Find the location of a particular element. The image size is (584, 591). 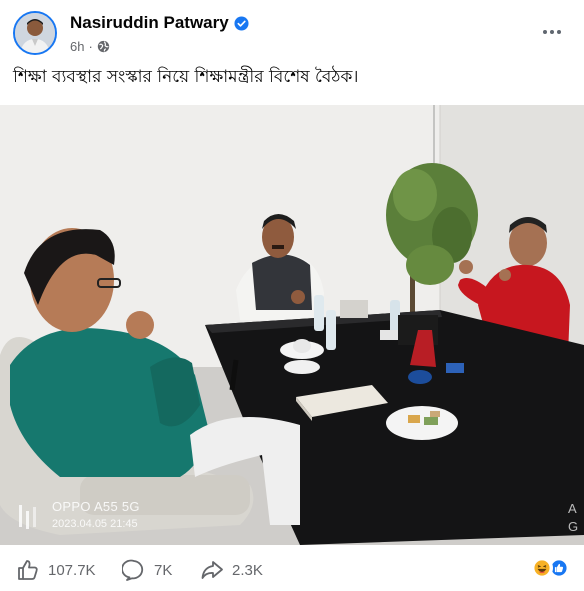

globe-icon is located at coordinates (103, 46).